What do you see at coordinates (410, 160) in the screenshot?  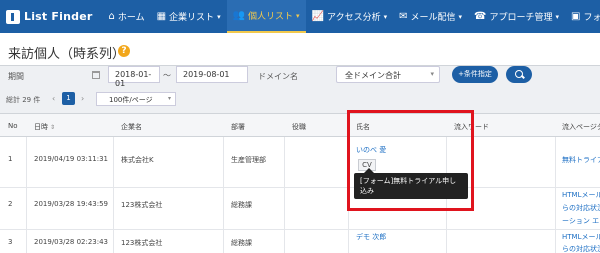 I see `highlight-box` at bounding box center [410, 160].